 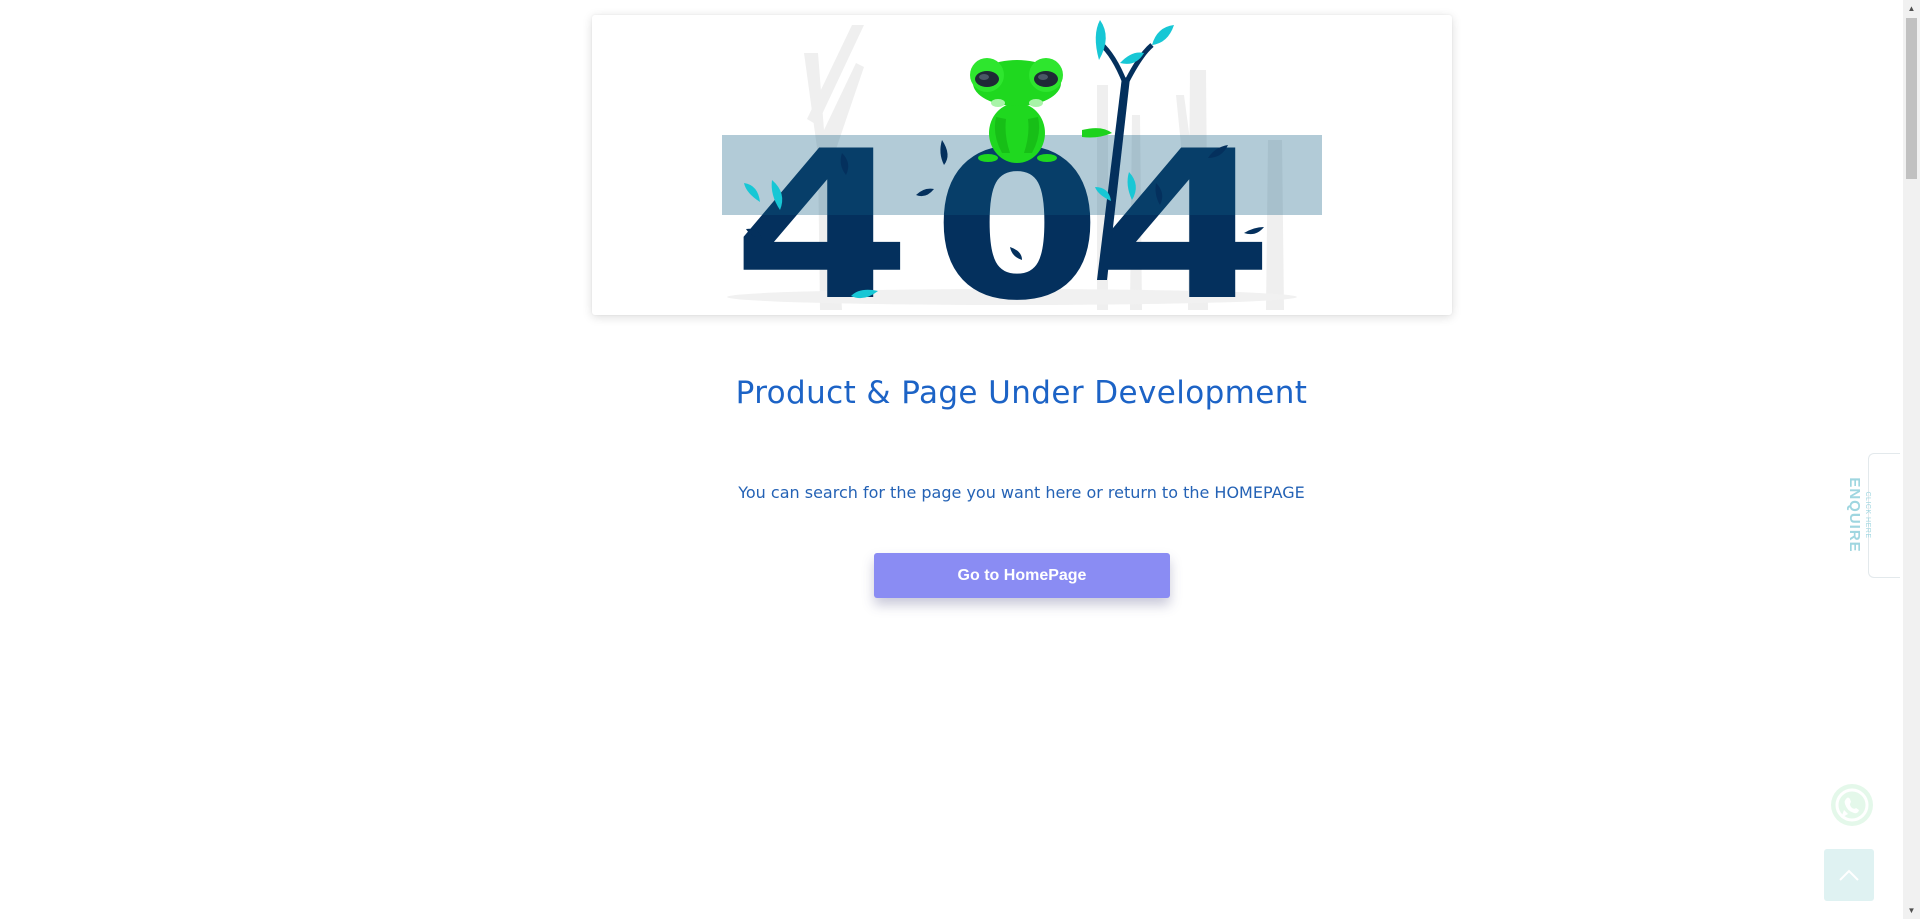 I want to click on enquire-tab-text: CLICK HERE ENQUIRE, so click(x=1858, y=515).